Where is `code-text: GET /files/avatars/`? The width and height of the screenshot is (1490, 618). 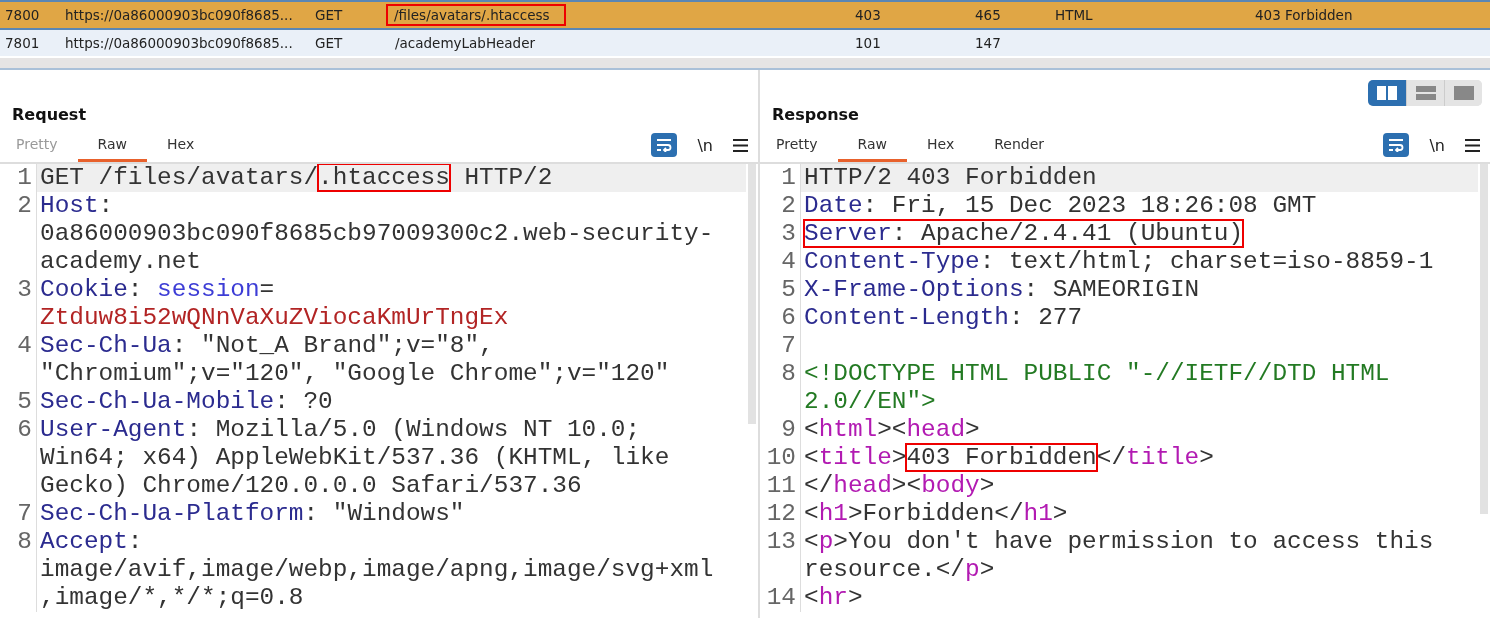 code-text: GET /files/avatars/ is located at coordinates (179, 177).